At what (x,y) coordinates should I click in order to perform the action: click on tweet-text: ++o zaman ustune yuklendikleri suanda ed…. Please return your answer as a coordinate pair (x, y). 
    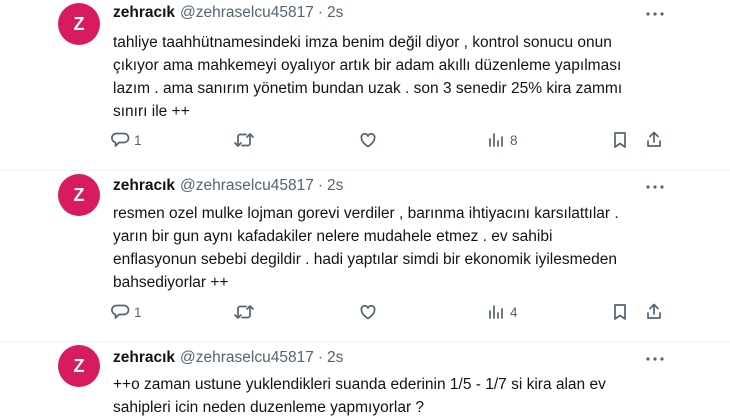
    Looking at the image, I should click on (359, 396).